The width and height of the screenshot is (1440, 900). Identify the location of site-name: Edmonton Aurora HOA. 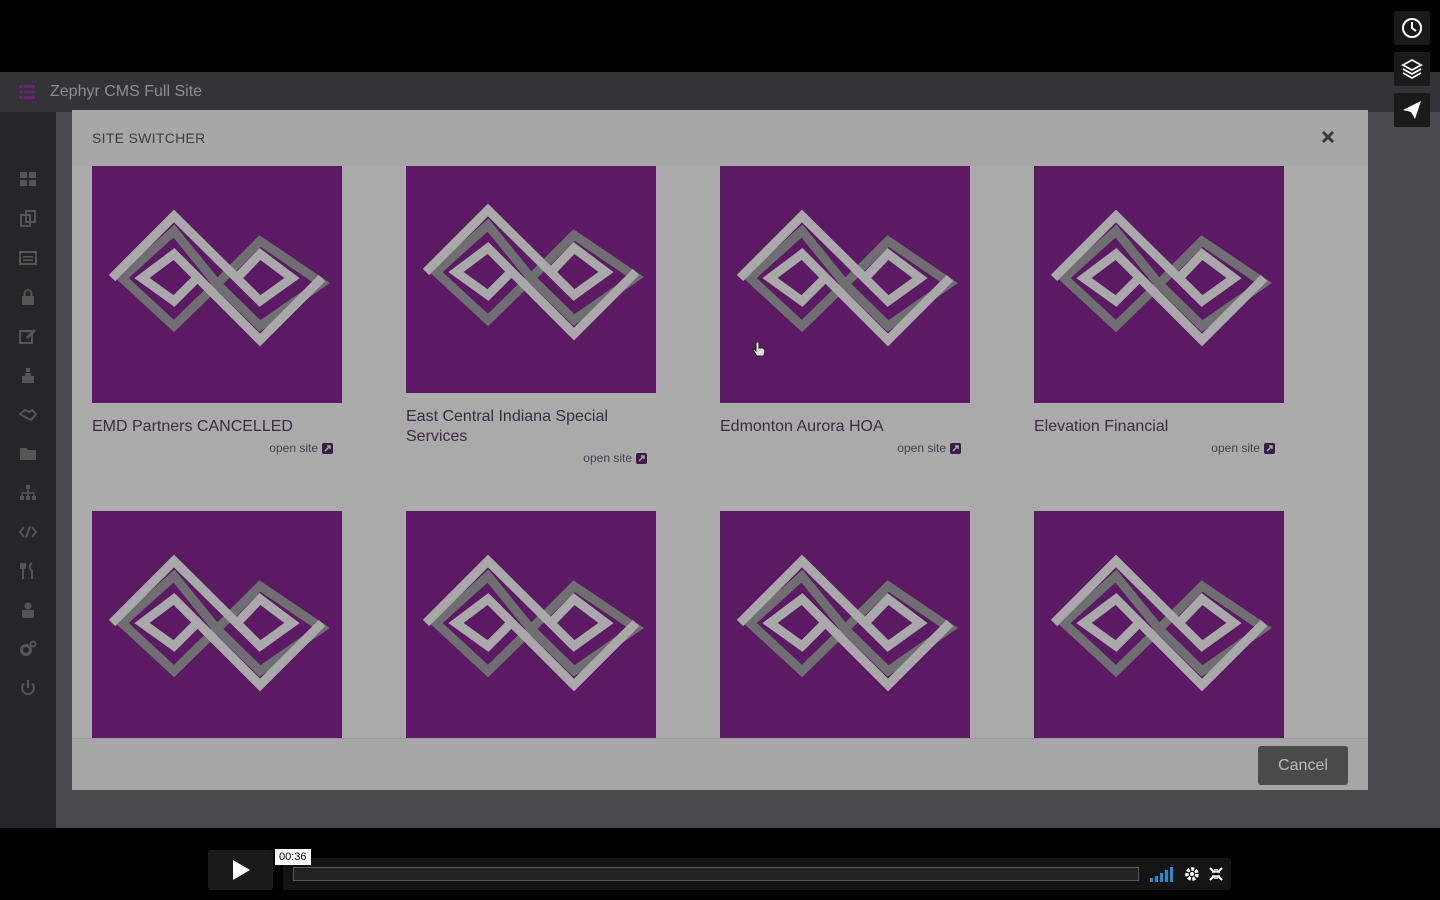
(845, 427).